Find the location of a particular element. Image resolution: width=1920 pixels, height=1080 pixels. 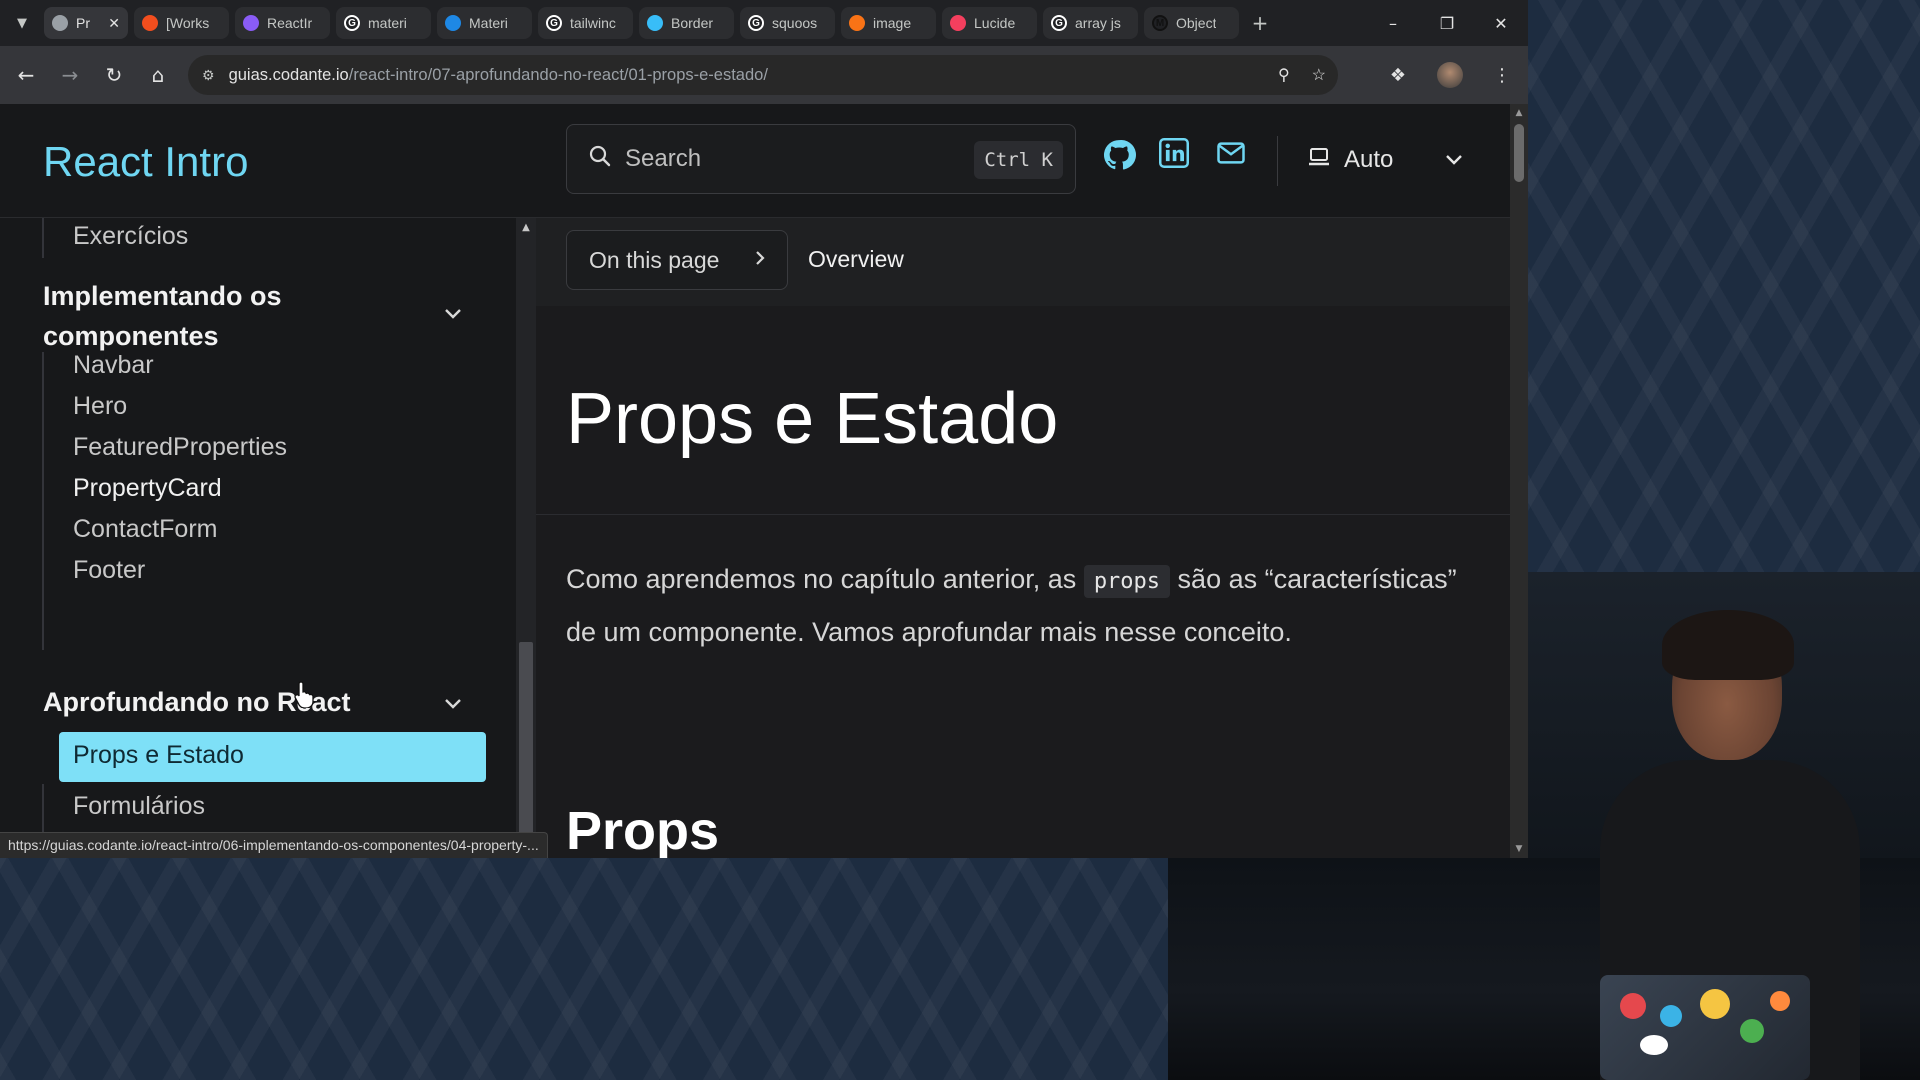

browser-tab: Gsquoos is located at coordinates (787, 23).